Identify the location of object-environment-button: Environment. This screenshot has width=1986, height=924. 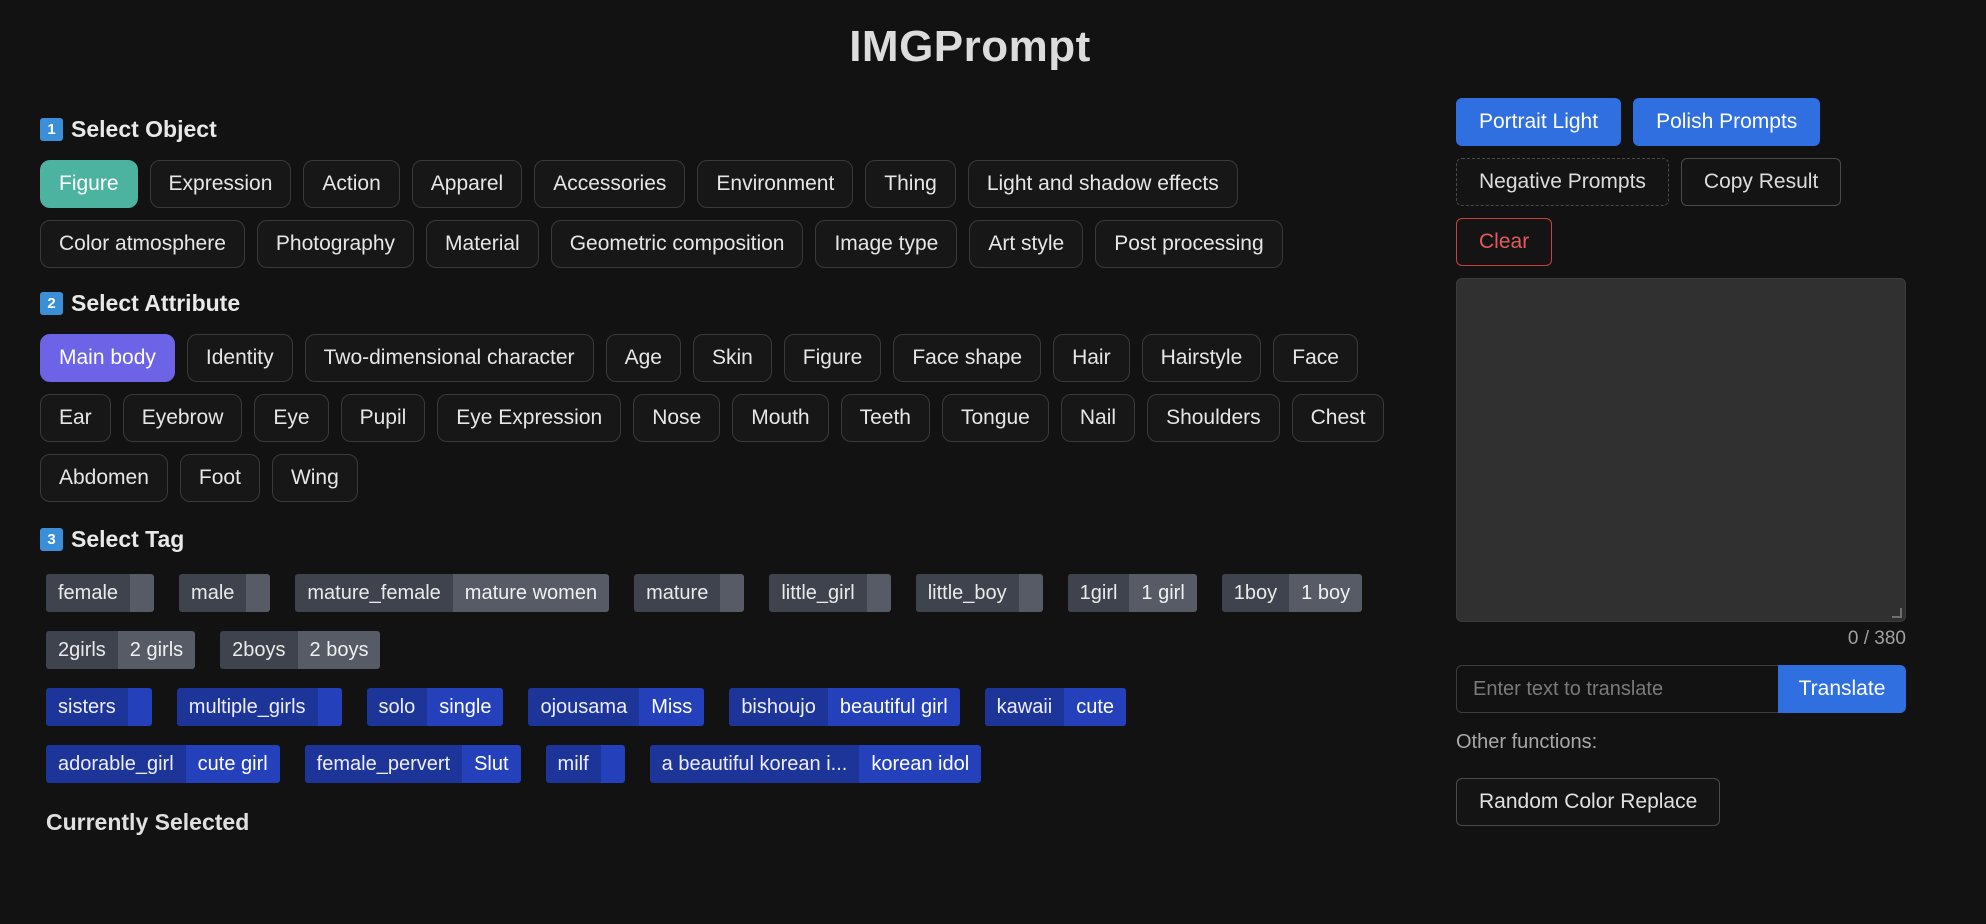
(775, 184).